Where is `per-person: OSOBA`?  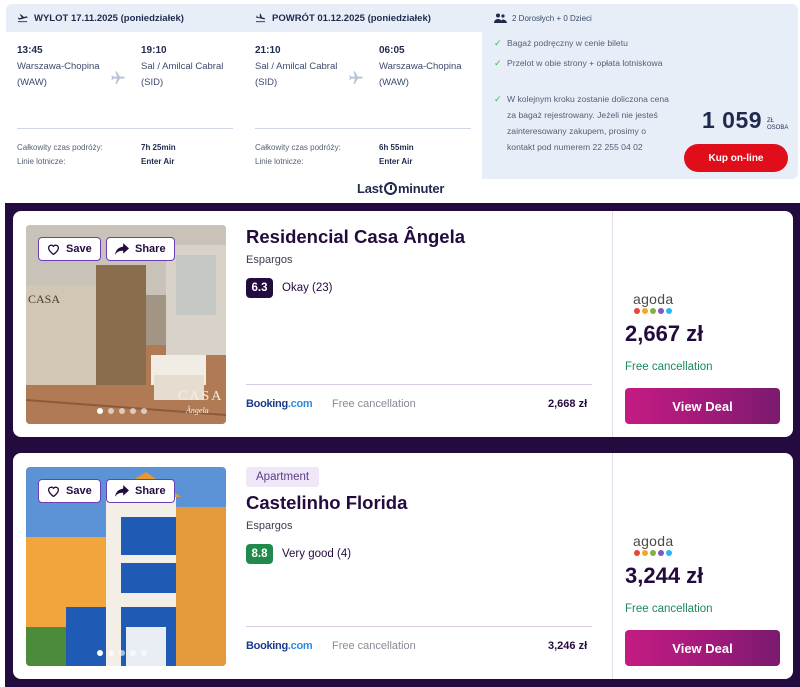
per-person: OSOBA is located at coordinates (778, 128).